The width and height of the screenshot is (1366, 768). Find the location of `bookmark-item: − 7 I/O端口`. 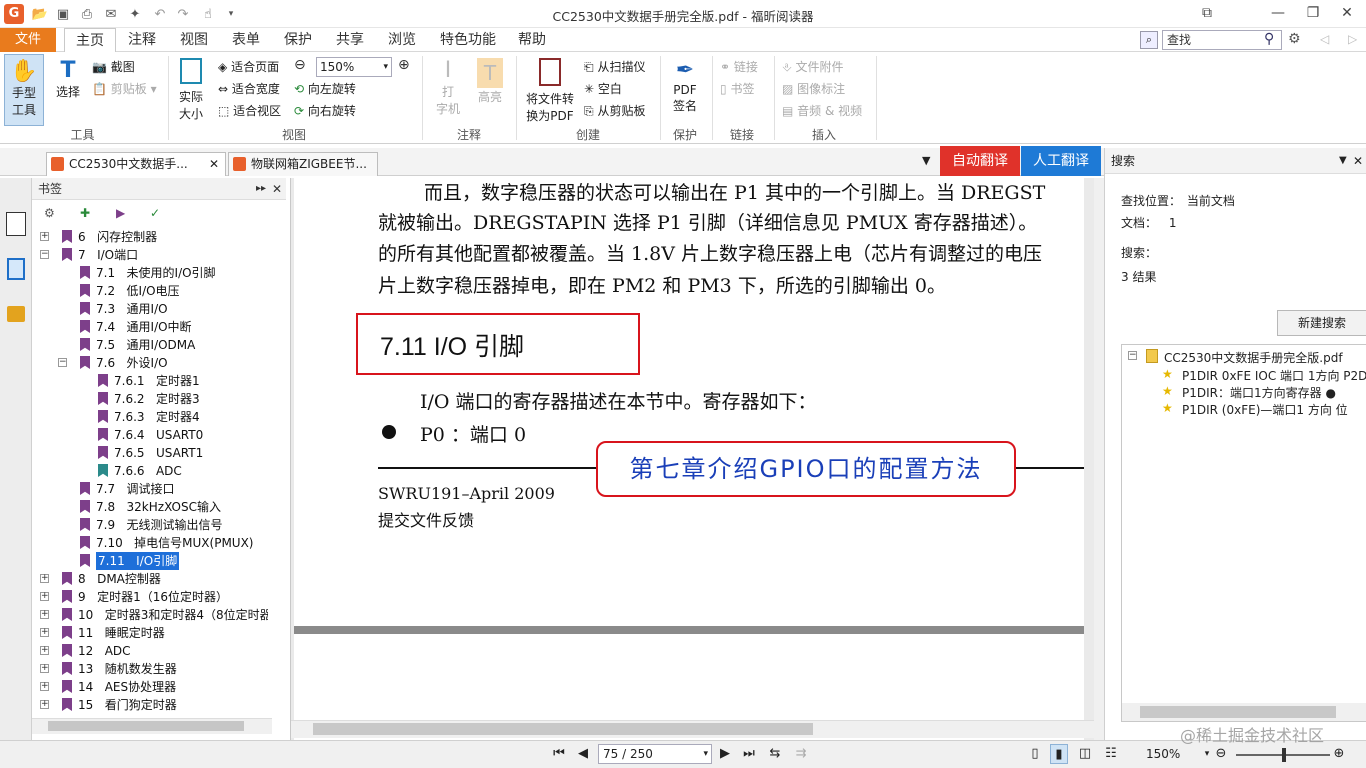

bookmark-item: − 7 I/O端口 is located at coordinates (150, 255).